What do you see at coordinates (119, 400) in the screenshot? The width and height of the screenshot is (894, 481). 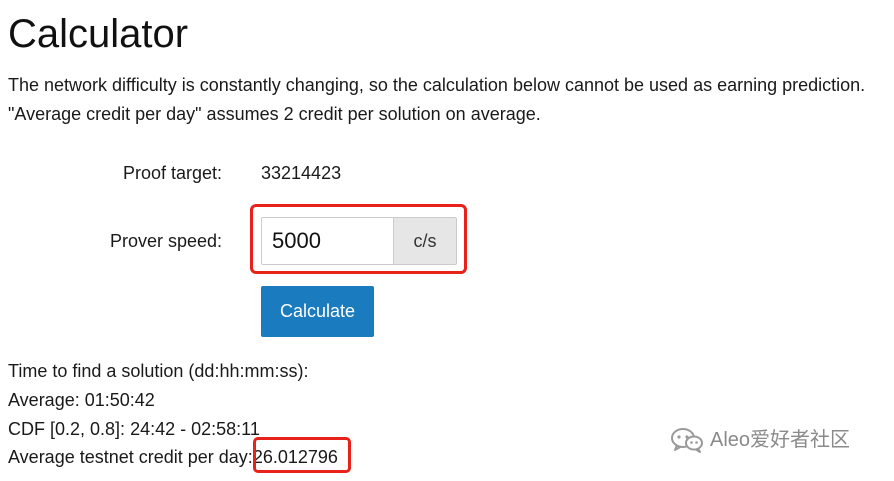 I see `average-time-value: 01:50:42` at bounding box center [119, 400].